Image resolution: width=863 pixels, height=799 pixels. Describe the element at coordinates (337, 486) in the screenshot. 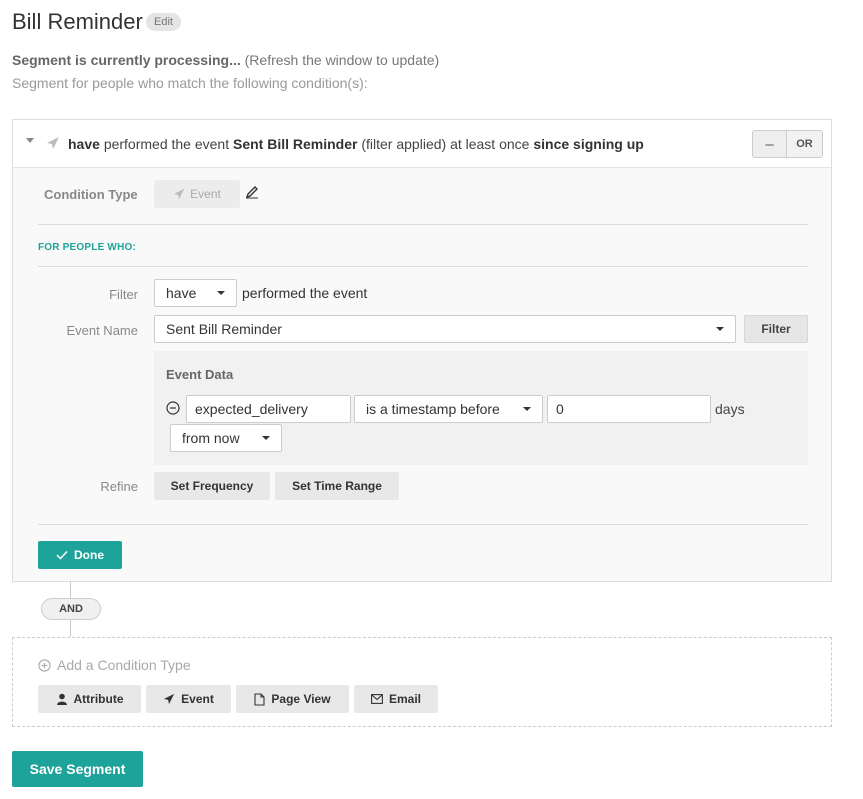

I see `set-time-range-button: Set Time Range` at that location.